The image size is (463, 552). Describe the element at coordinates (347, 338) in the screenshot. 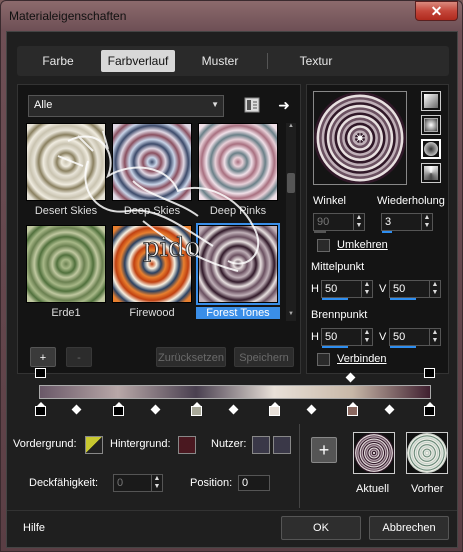

I see `brenn-h-stepper: 50 ▲ ▼` at that location.